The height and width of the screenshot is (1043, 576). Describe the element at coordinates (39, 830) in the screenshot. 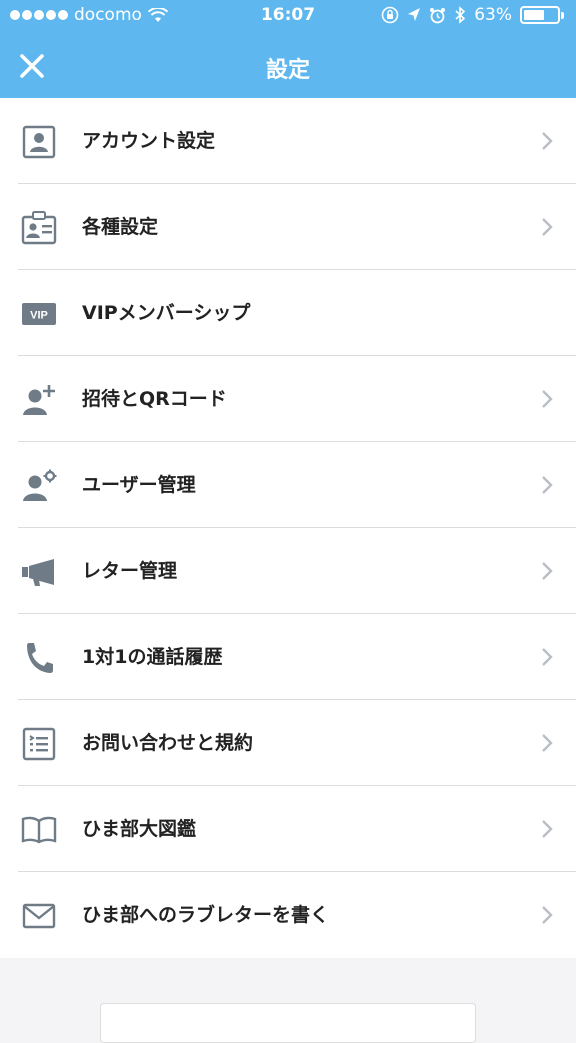

I see `book-icon` at that location.